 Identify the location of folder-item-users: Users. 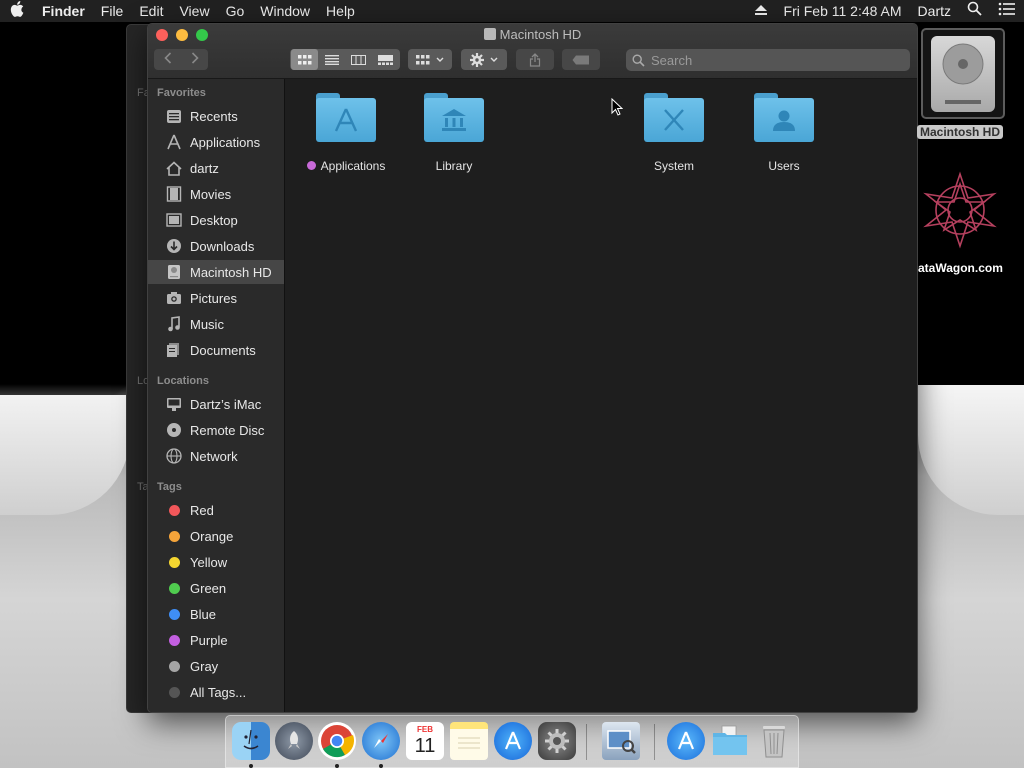
(784, 133).